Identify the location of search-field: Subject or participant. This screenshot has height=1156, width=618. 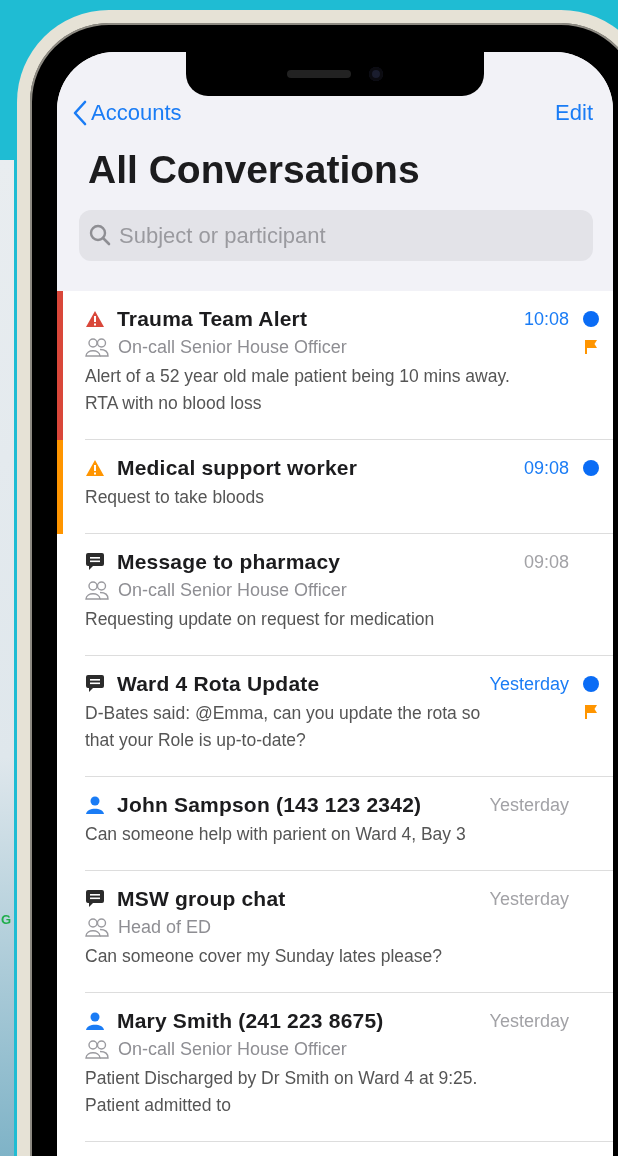
(336, 235).